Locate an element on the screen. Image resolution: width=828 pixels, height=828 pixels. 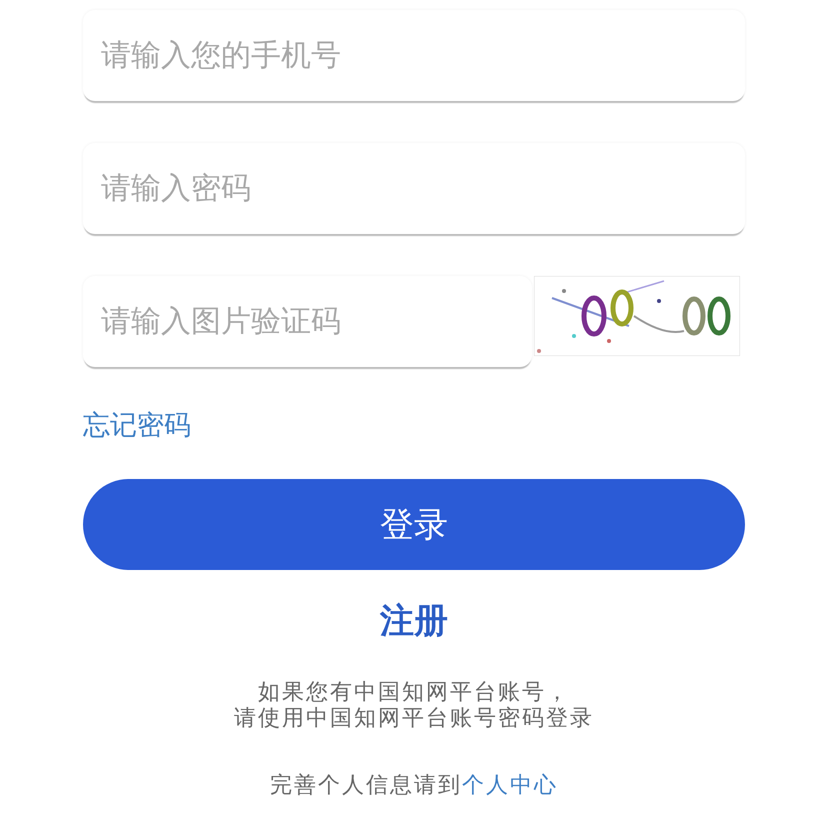
notice-text: 如果您有中国知网平台账号， is located at coordinates (414, 693).